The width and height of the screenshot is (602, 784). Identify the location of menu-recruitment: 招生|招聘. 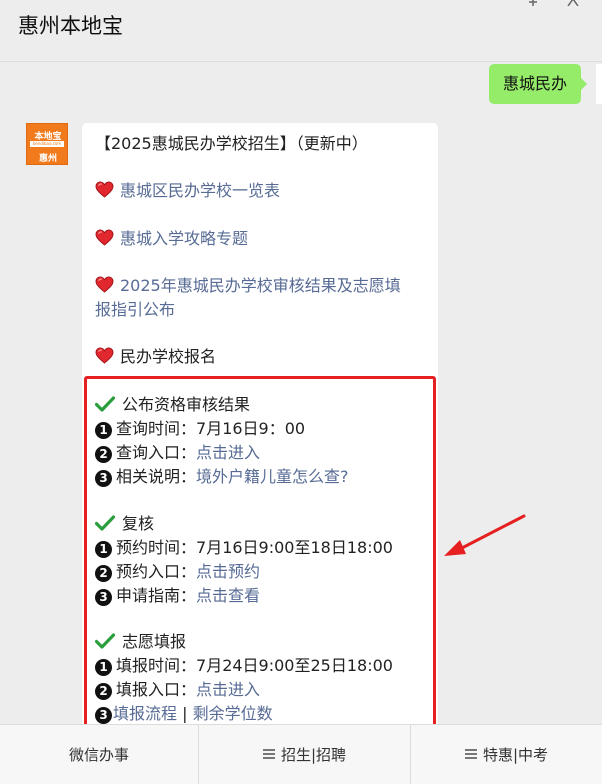
(305, 754).